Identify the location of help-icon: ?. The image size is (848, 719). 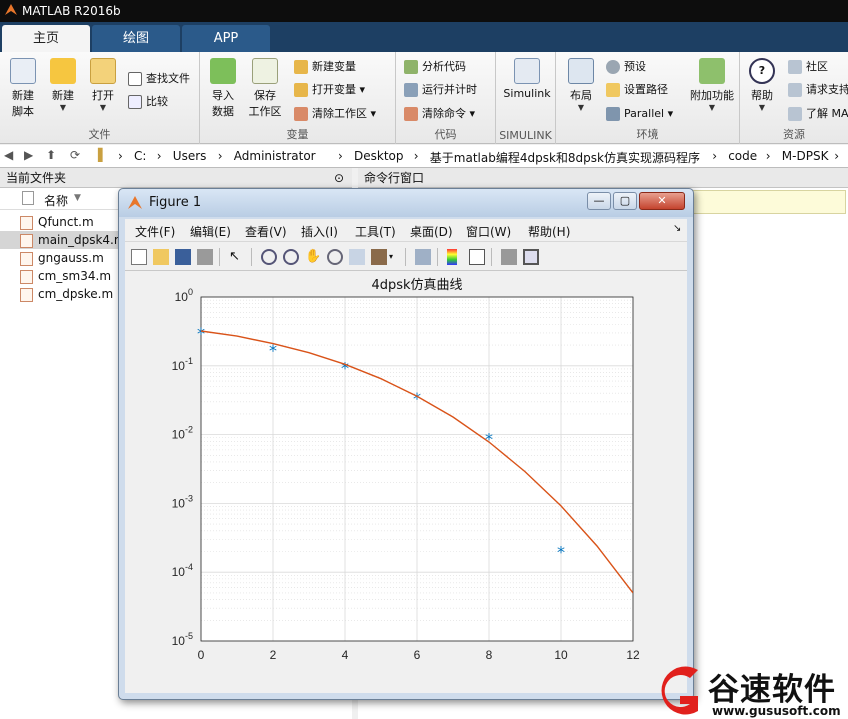
(762, 71).